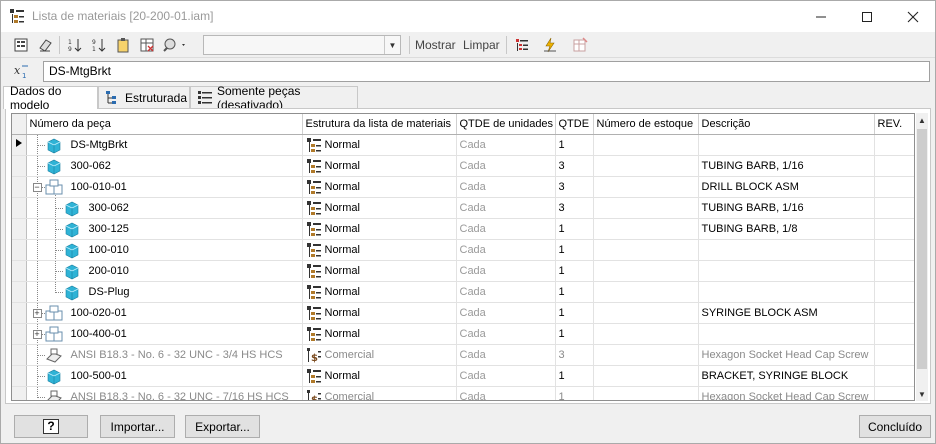 Image resolution: width=936 pixels, height=444 pixels. I want to click on create-table-button, so click(580, 45).